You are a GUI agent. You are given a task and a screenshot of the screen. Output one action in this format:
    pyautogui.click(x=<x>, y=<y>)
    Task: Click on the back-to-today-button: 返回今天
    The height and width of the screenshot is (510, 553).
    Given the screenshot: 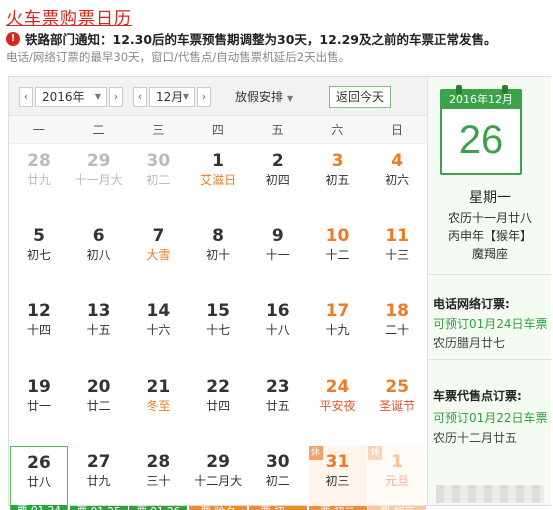 What is the action you would take?
    pyautogui.click(x=360, y=97)
    